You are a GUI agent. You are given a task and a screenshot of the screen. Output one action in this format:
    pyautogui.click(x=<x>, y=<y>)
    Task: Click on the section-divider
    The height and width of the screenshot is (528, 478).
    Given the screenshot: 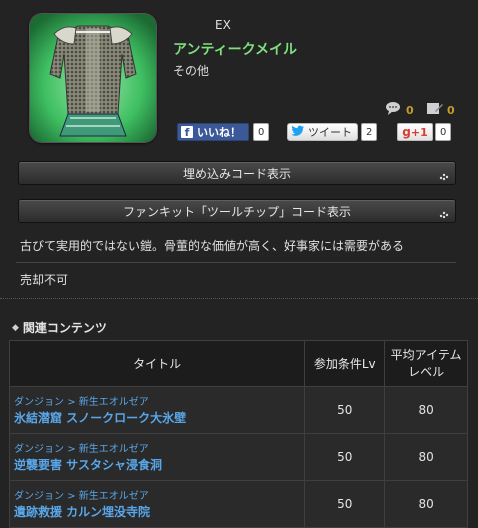 What is the action you would take?
    pyautogui.click(x=239, y=298)
    